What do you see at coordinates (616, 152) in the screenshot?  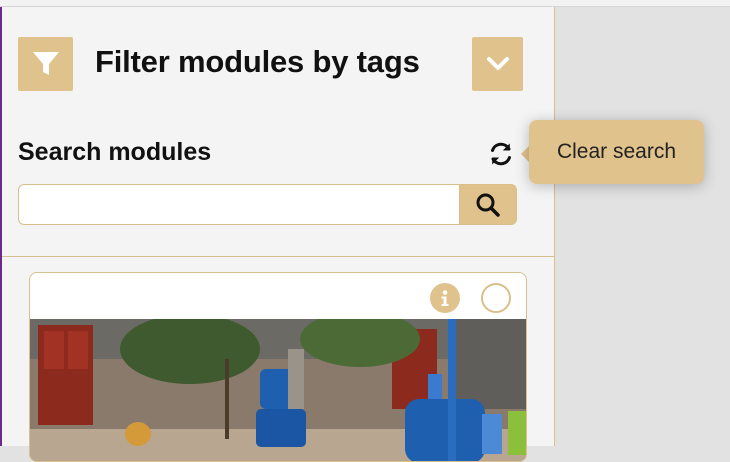 I see `clear-search-tooltip: Clear search` at bounding box center [616, 152].